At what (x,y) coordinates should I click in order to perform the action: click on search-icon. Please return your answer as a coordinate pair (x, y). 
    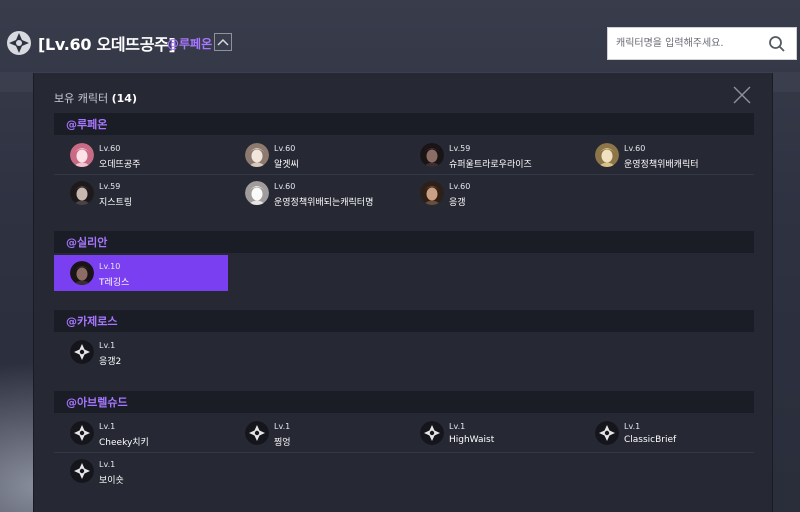
    Looking at the image, I should click on (777, 44).